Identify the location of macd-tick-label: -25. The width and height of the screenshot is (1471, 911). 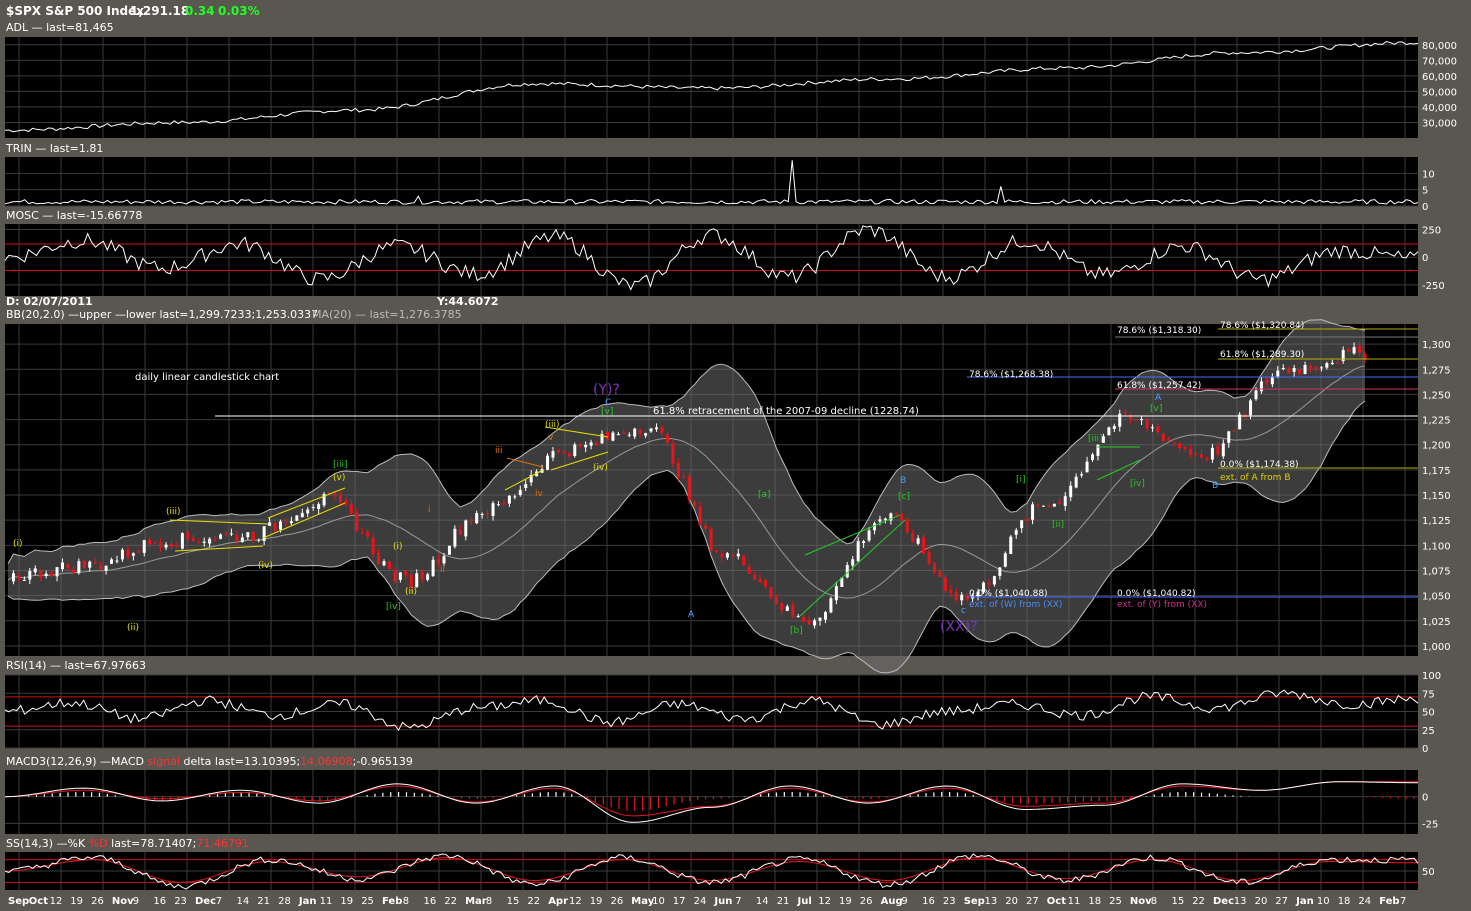
(1430, 824).